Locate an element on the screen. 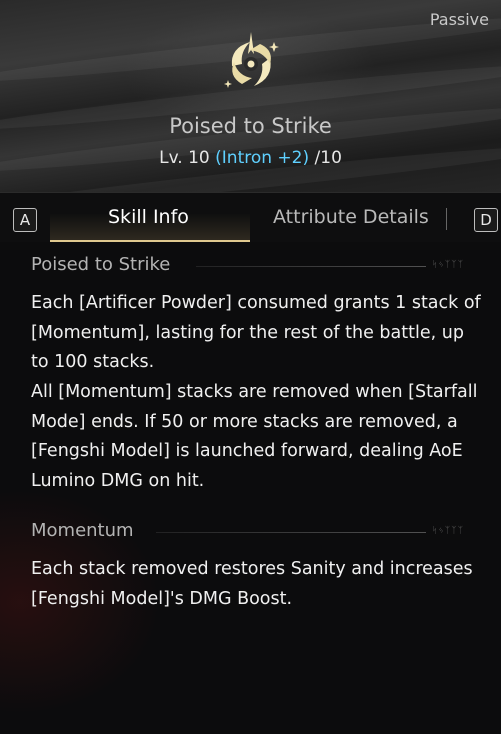 Image resolution: width=501 pixels, height=734 pixels. section-title: Poised to Strike is located at coordinates (101, 264).